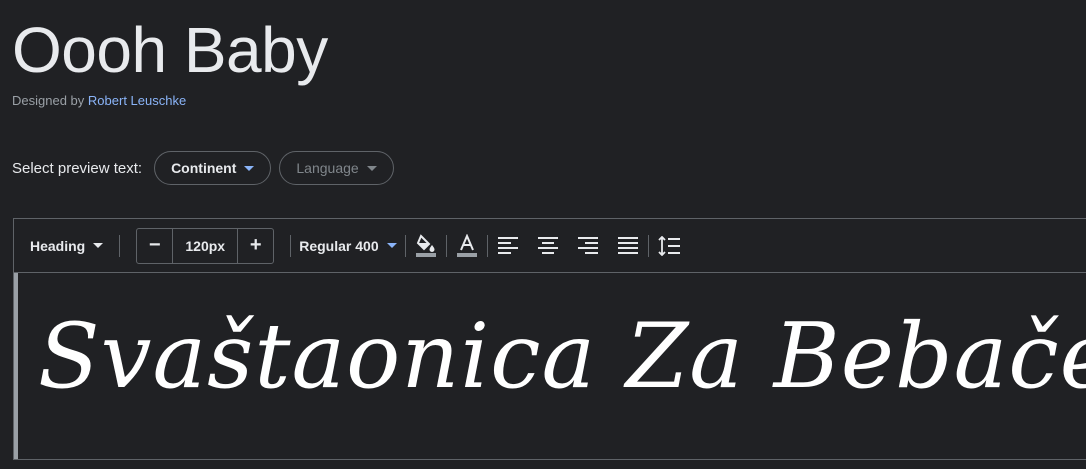  I want to click on language-dropdown: Language, so click(336, 168).